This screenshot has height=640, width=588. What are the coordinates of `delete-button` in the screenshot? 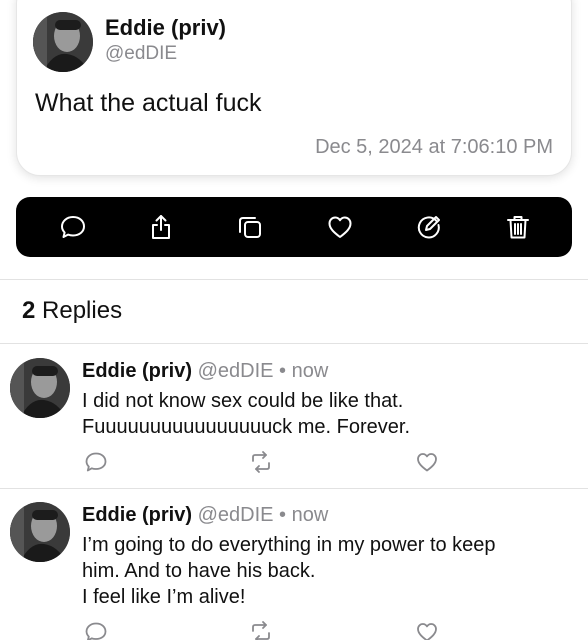 It's located at (518, 227).